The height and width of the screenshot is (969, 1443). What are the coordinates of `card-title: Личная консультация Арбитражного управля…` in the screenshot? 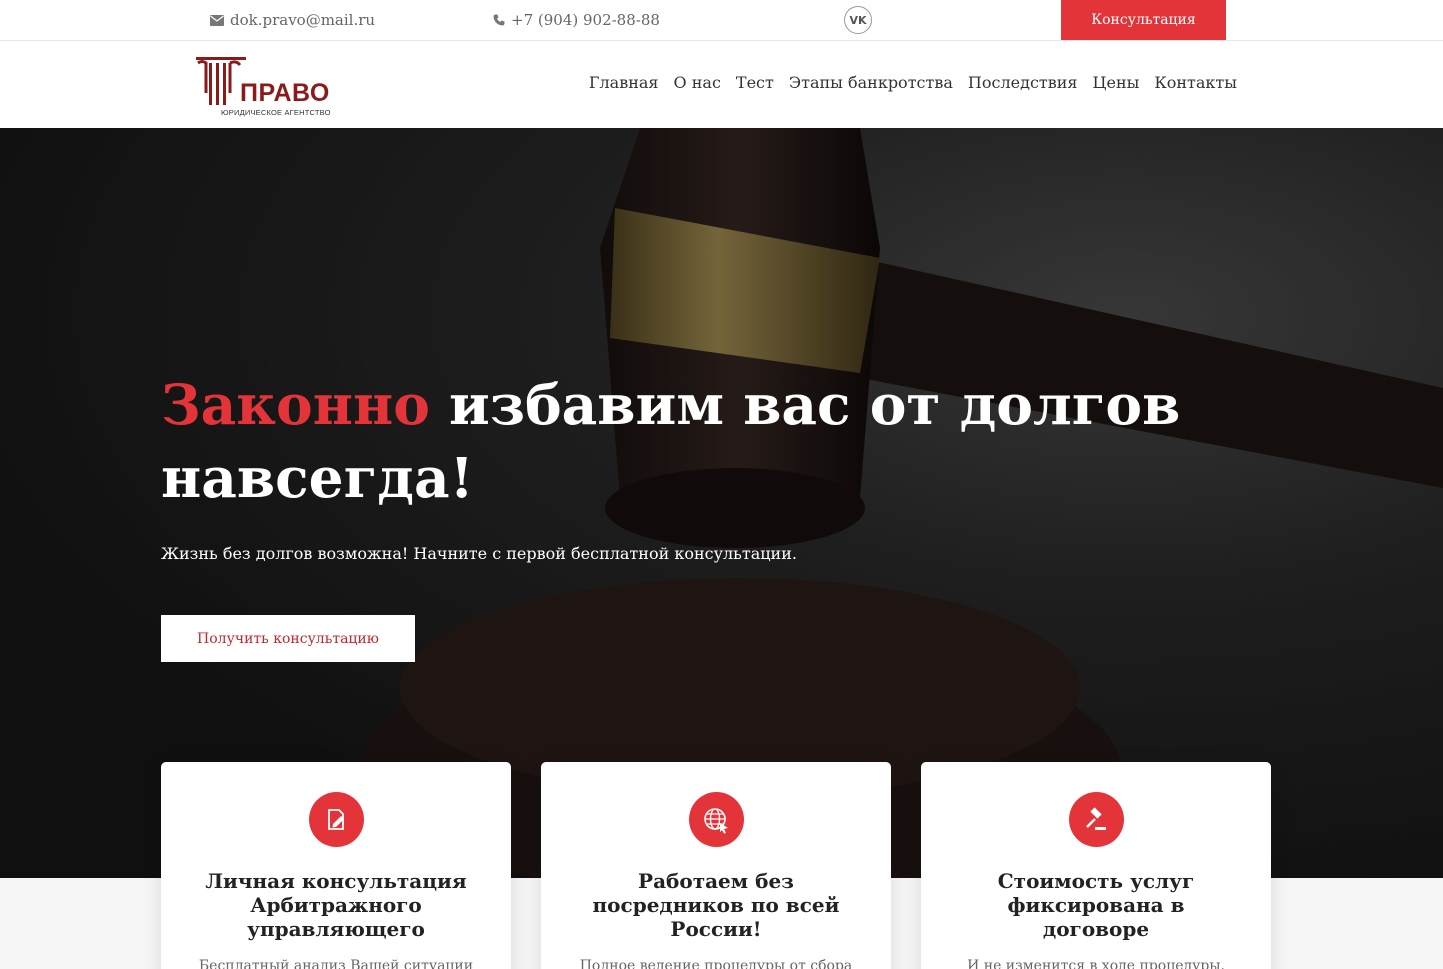 It's located at (336, 905).